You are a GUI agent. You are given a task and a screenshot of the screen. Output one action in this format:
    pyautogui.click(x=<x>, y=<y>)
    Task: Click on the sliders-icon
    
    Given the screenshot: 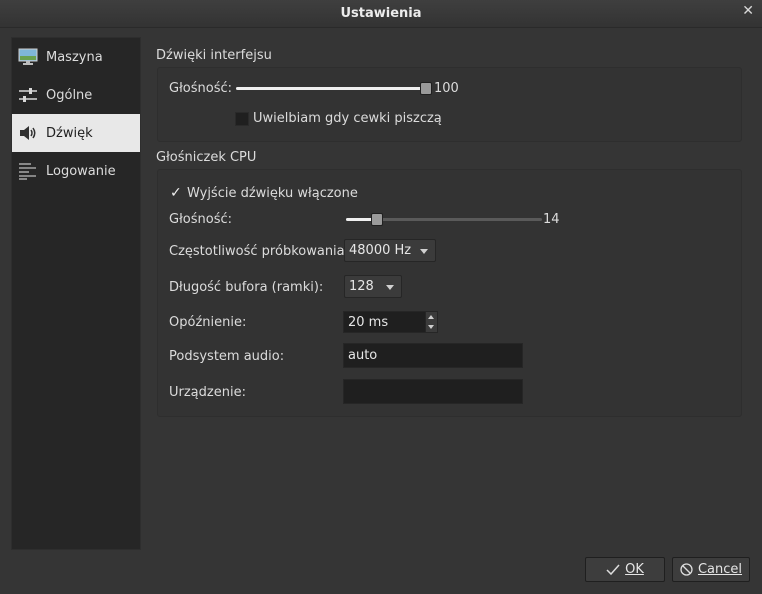 What is the action you would take?
    pyautogui.click(x=28, y=95)
    